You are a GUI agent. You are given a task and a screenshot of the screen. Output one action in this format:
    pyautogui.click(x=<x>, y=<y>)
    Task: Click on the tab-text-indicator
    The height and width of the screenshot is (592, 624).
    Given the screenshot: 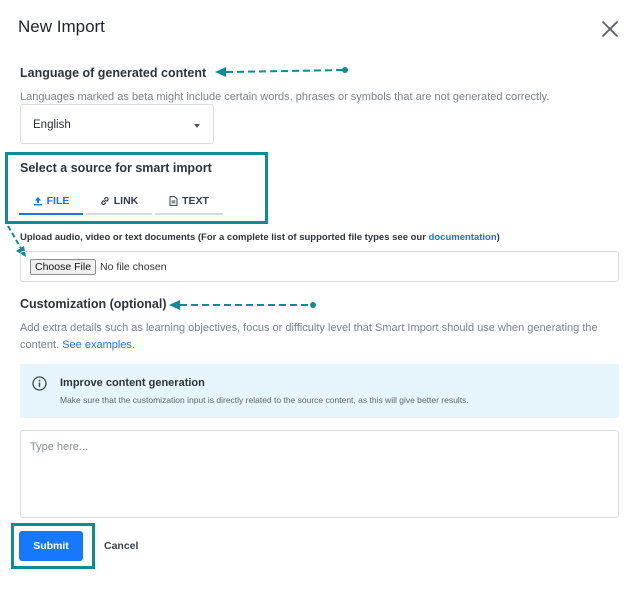 What is the action you would take?
    pyautogui.click(x=189, y=214)
    